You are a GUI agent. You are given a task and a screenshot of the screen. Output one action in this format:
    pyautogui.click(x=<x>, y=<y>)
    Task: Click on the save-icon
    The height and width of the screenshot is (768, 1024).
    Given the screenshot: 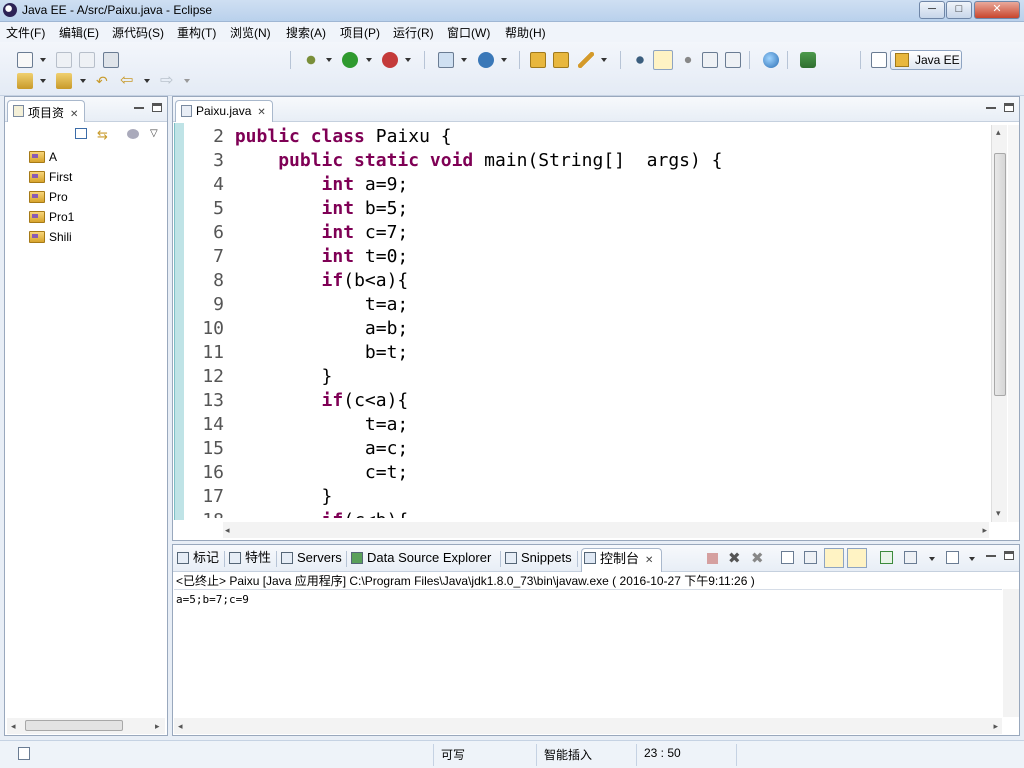 What is the action you would take?
    pyautogui.click(x=64, y=60)
    